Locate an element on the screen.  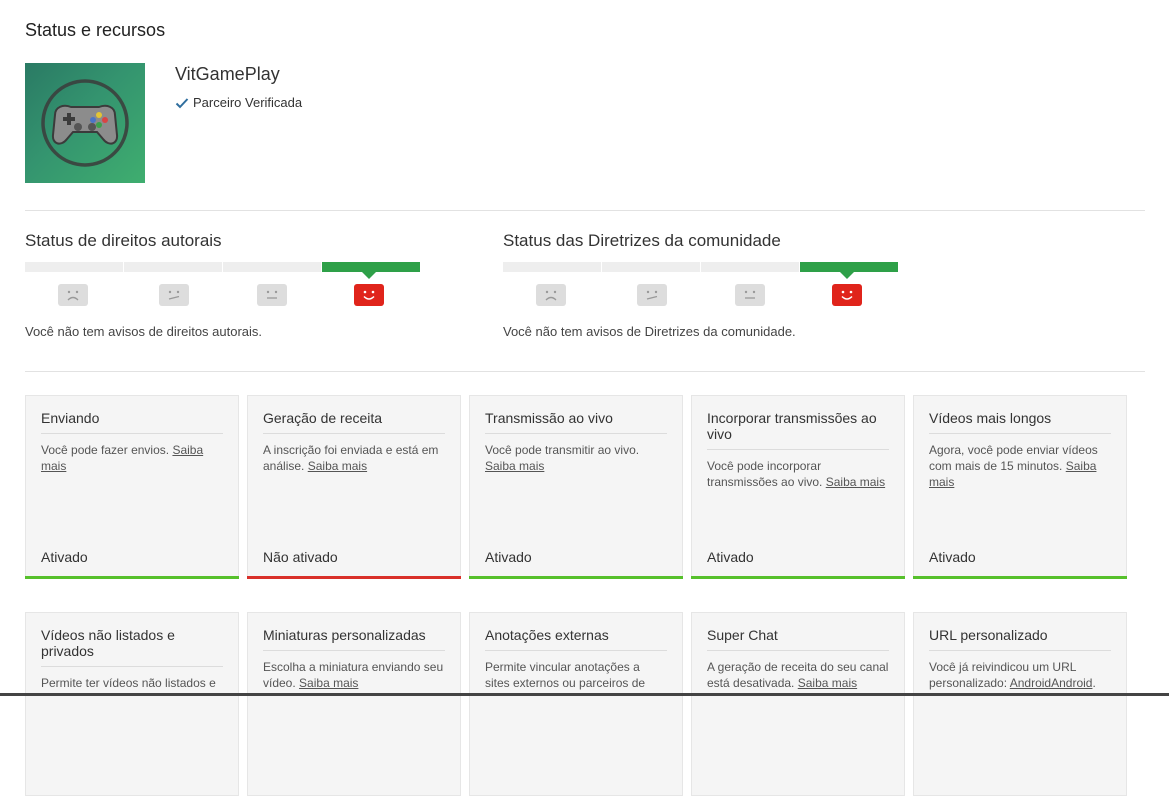
custom-url-link: AndroidAndroid is located at coordinates (1051, 683).